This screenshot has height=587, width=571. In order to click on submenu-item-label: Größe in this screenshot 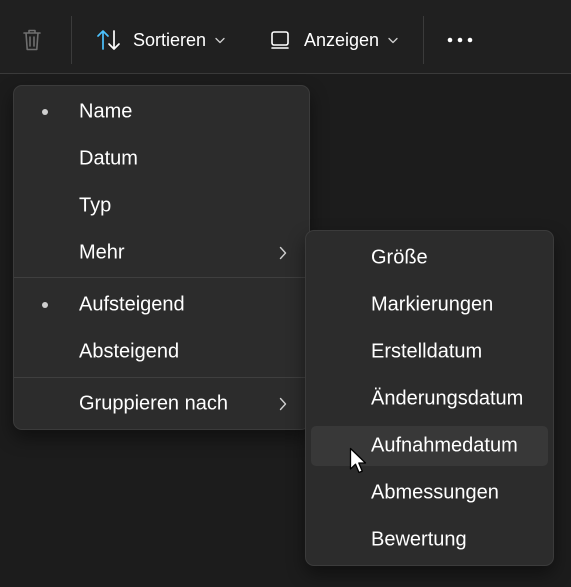, I will do `click(399, 257)`.